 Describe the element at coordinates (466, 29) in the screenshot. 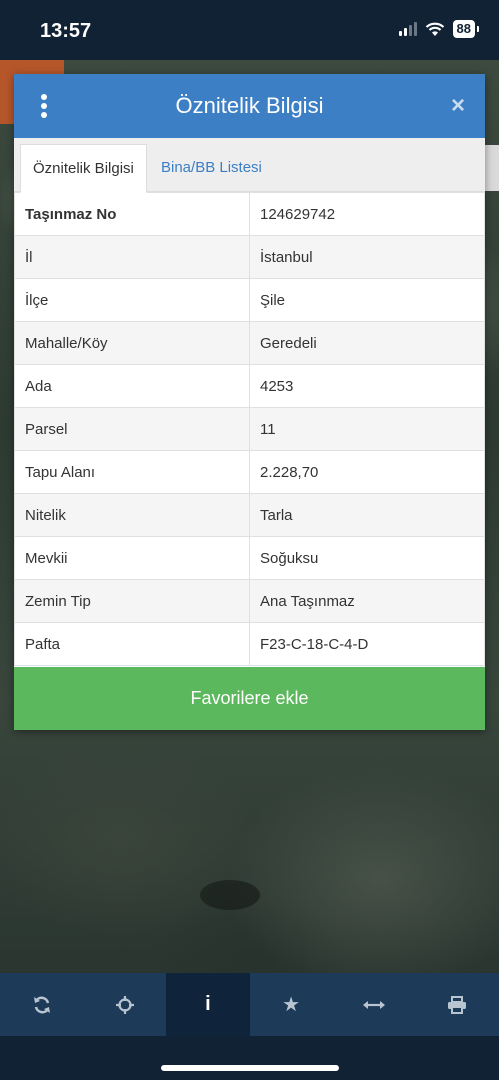

I see `battery-icon: 88` at that location.